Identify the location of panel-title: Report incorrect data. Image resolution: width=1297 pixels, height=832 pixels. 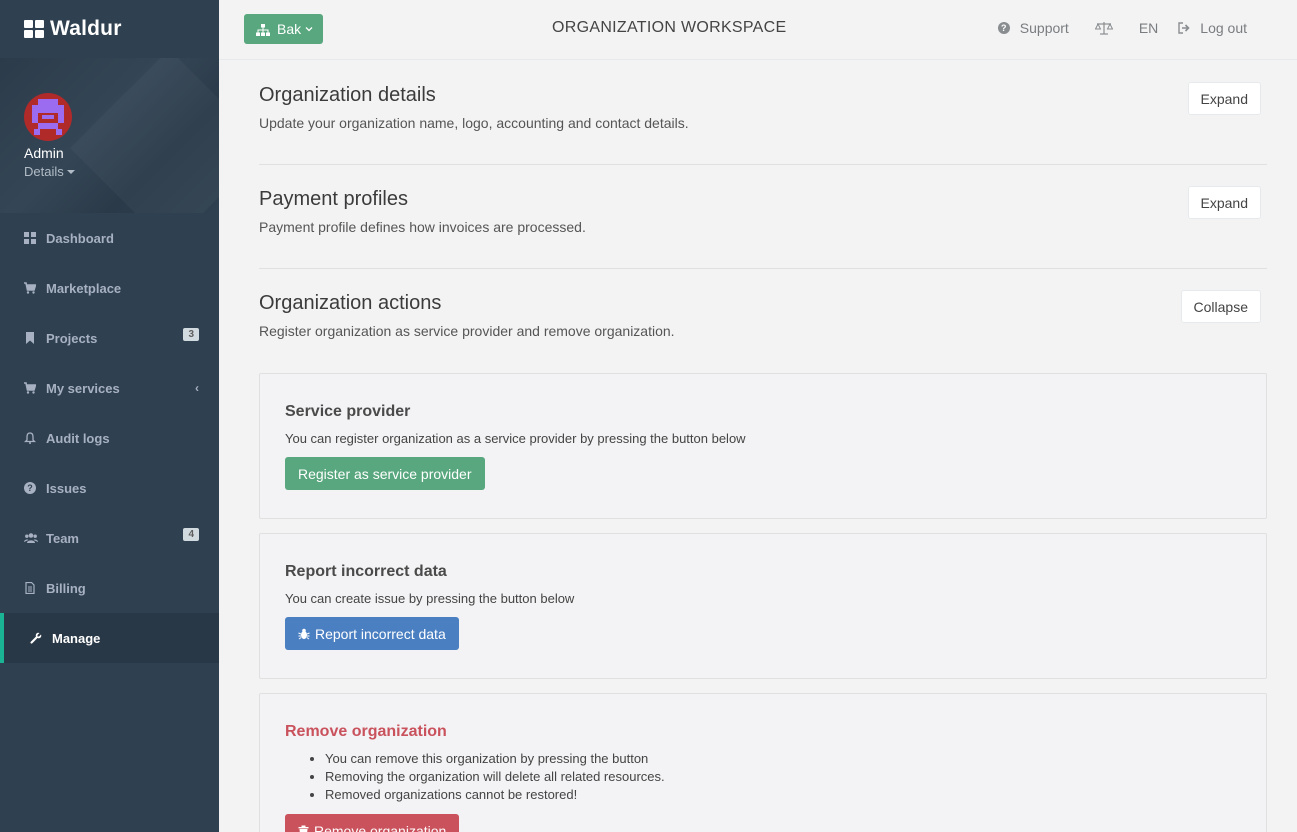
(366, 571).